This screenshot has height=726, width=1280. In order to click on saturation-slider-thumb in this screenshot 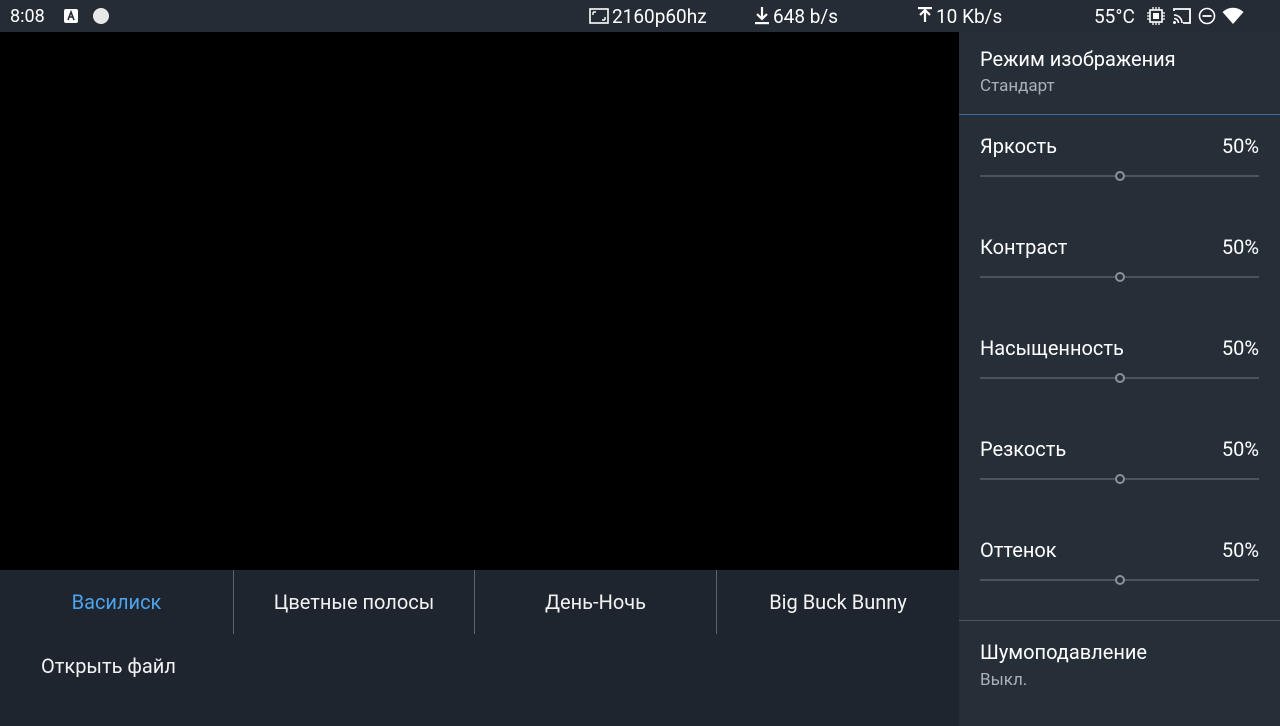, I will do `click(1119, 378)`.